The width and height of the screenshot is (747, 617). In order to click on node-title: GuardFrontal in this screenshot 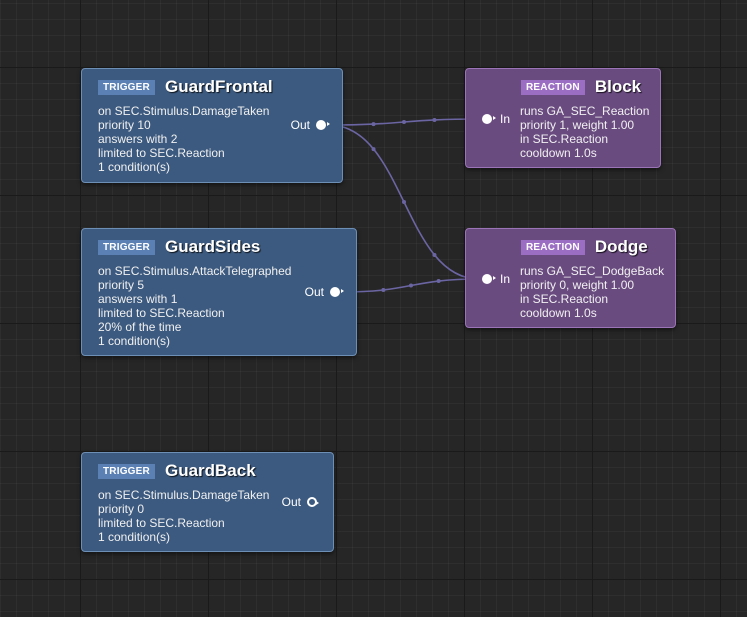, I will do `click(218, 86)`.